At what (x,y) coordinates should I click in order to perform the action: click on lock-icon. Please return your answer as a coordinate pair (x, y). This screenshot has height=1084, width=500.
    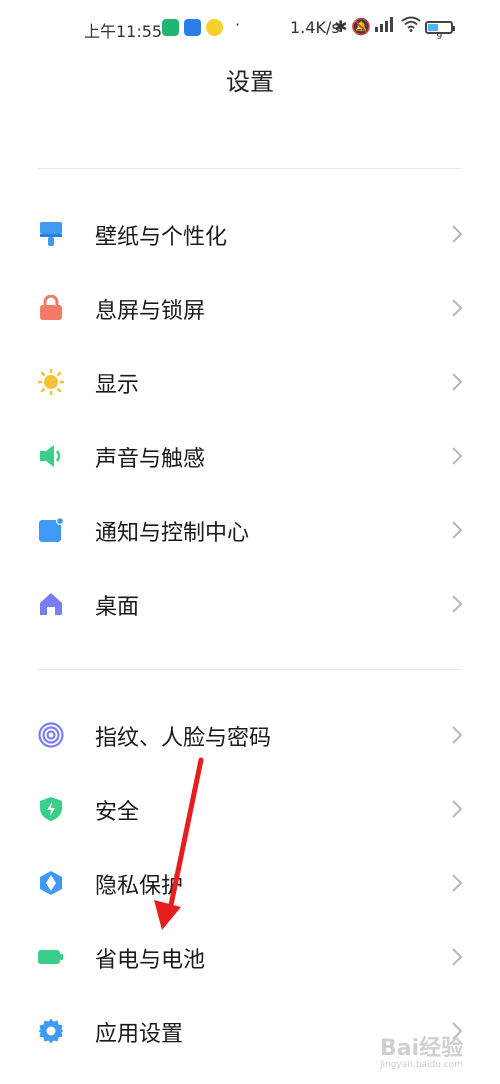
    Looking at the image, I should click on (51, 307).